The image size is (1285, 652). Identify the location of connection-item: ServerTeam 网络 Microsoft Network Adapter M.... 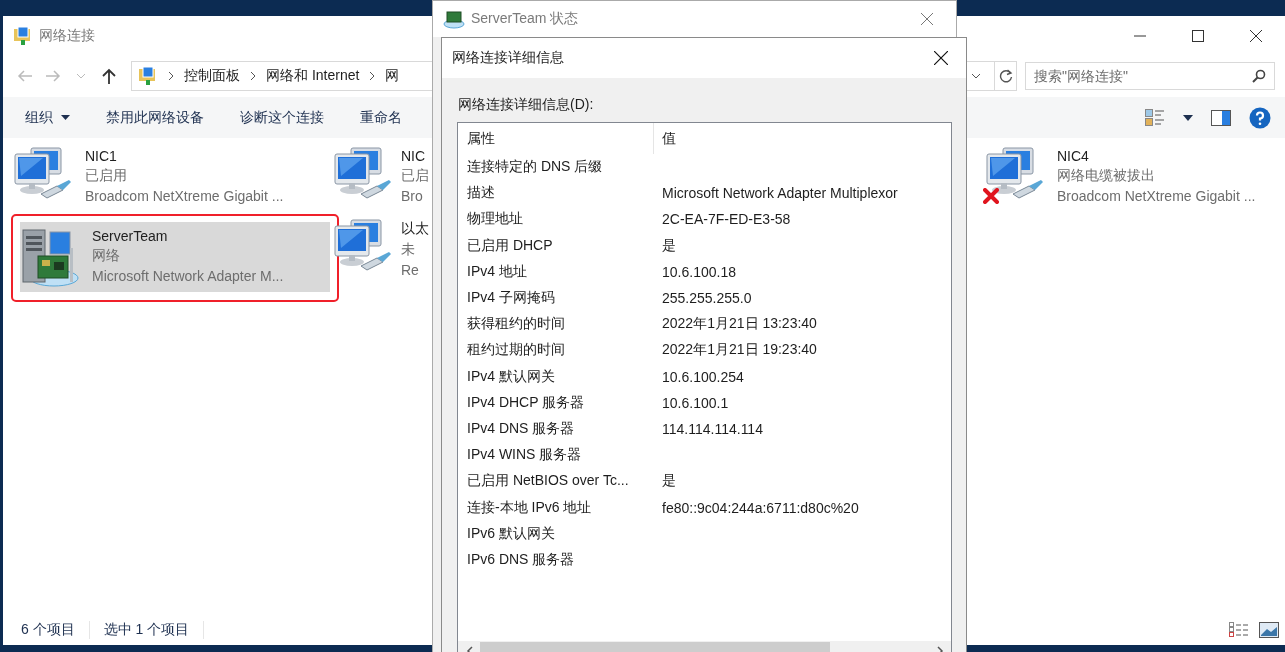
(175, 257).